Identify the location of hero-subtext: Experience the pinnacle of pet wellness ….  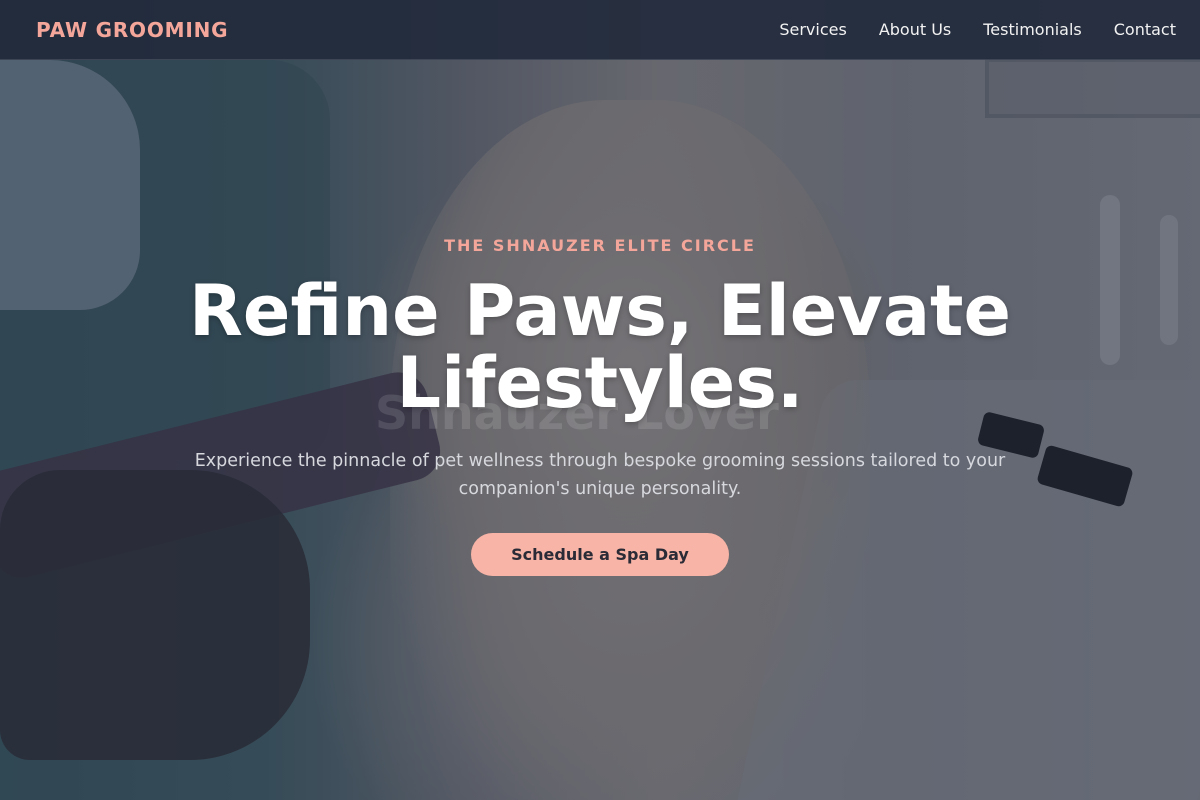
(600, 475).